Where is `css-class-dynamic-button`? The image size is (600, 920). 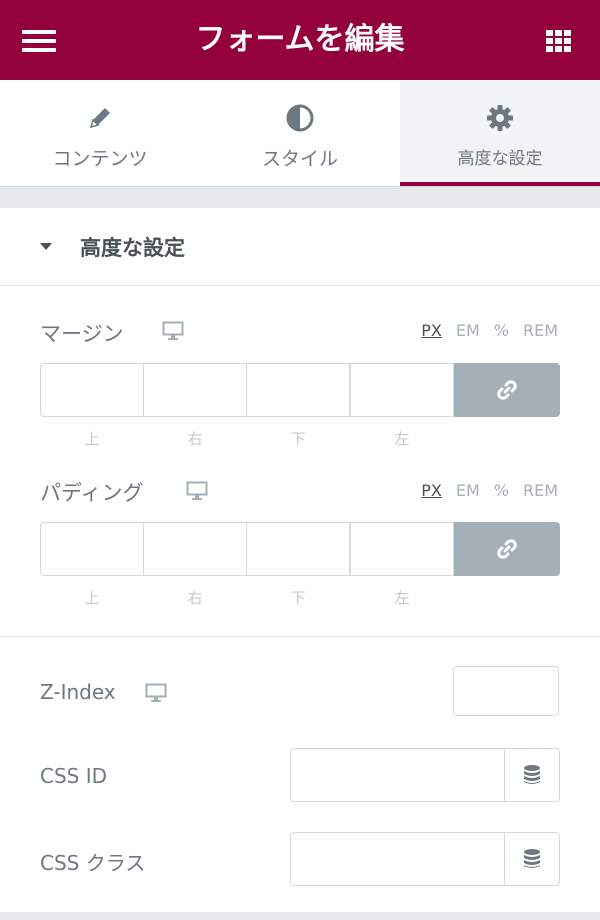
css-class-dynamic-button is located at coordinates (532, 859).